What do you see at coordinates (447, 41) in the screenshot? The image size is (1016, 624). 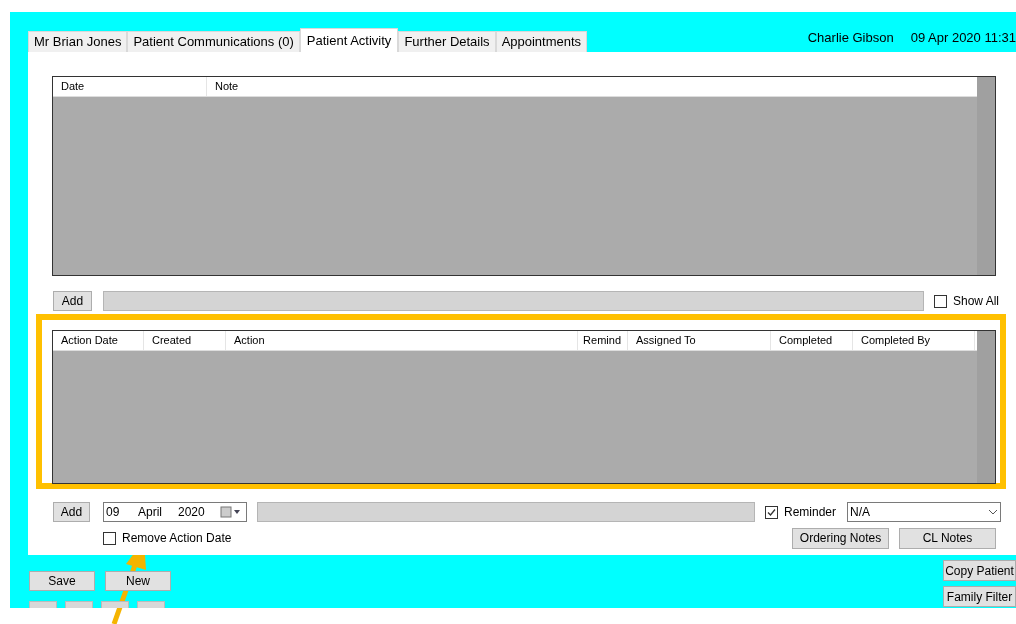 I see `tab: Further Details` at bounding box center [447, 41].